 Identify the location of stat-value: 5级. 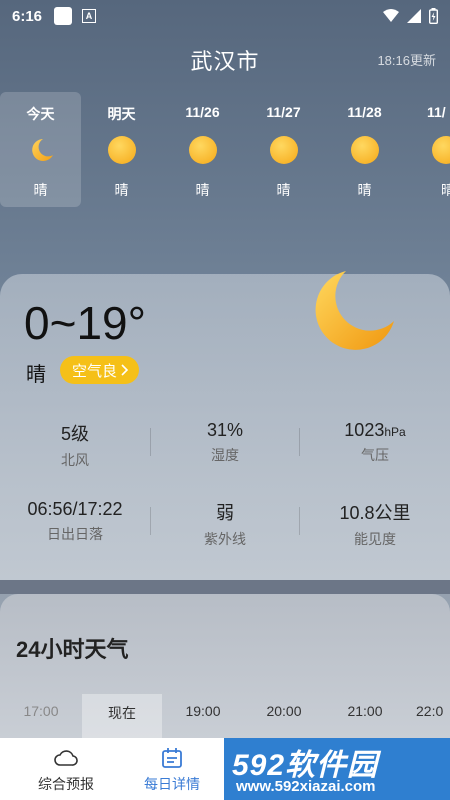
(74, 434).